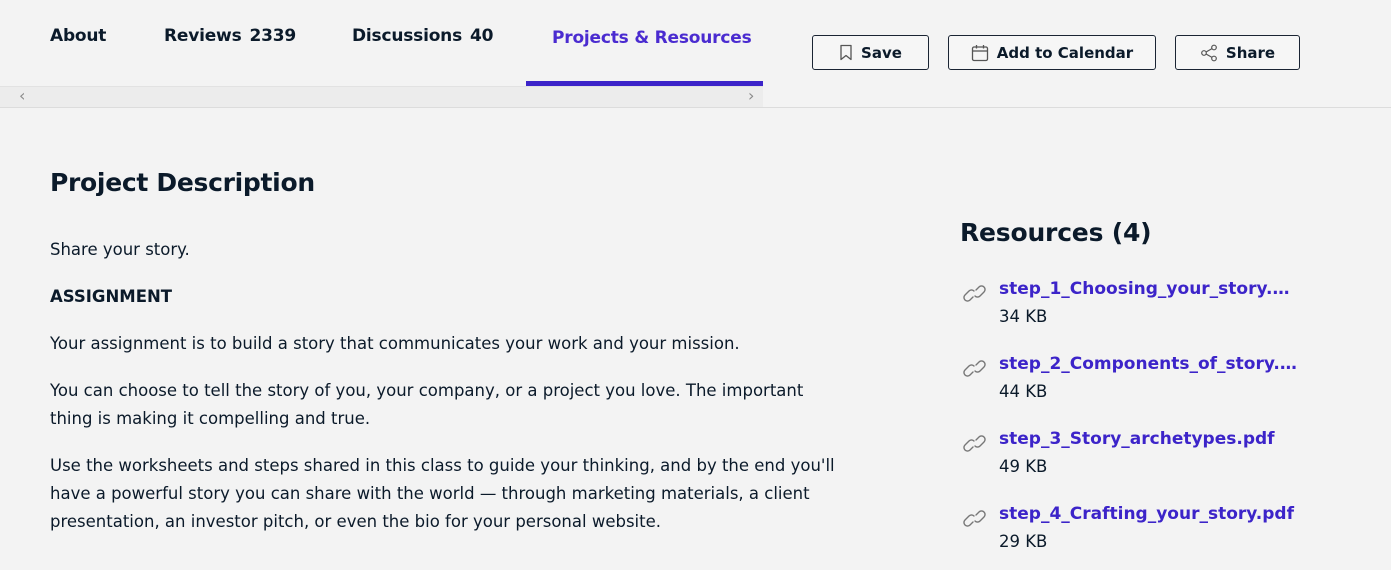 The width and height of the screenshot is (1391, 570). Describe the element at coordinates (1149, 289) in the screenshot. I see `resource-link: step_1_Choosing_your_story.pdf` at that location.